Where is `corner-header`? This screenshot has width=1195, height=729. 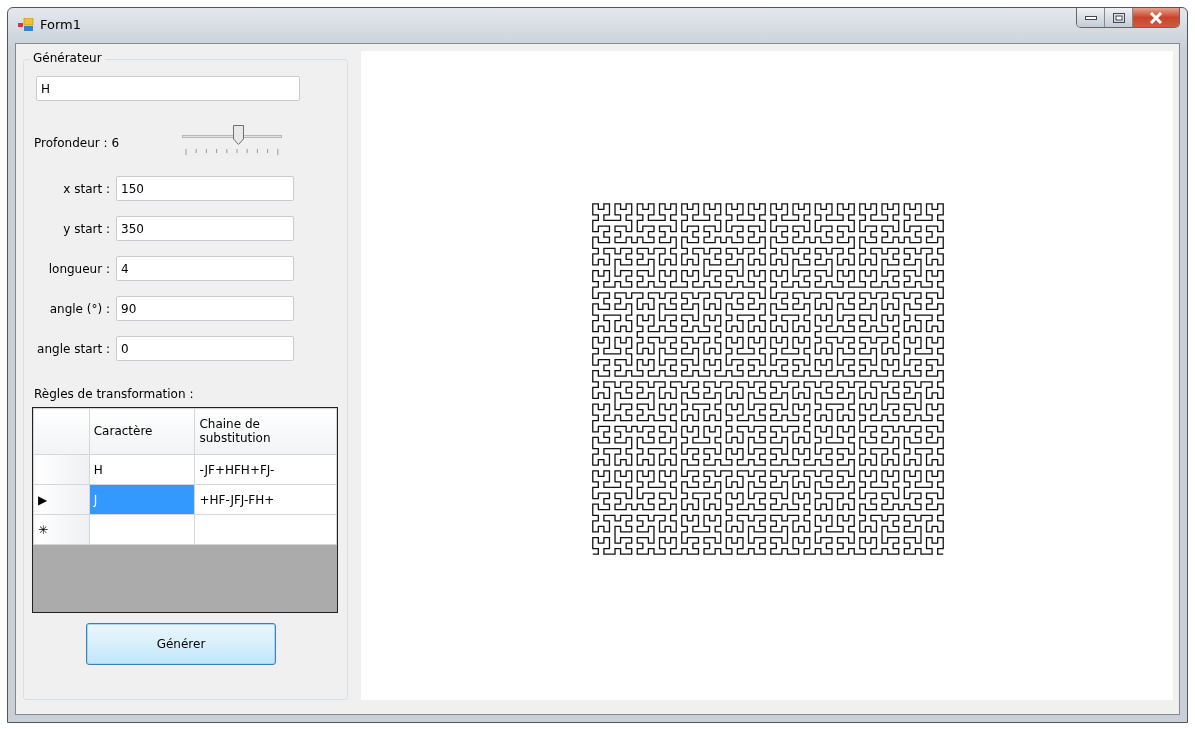
corner-header is located at coordinates (61, 431).